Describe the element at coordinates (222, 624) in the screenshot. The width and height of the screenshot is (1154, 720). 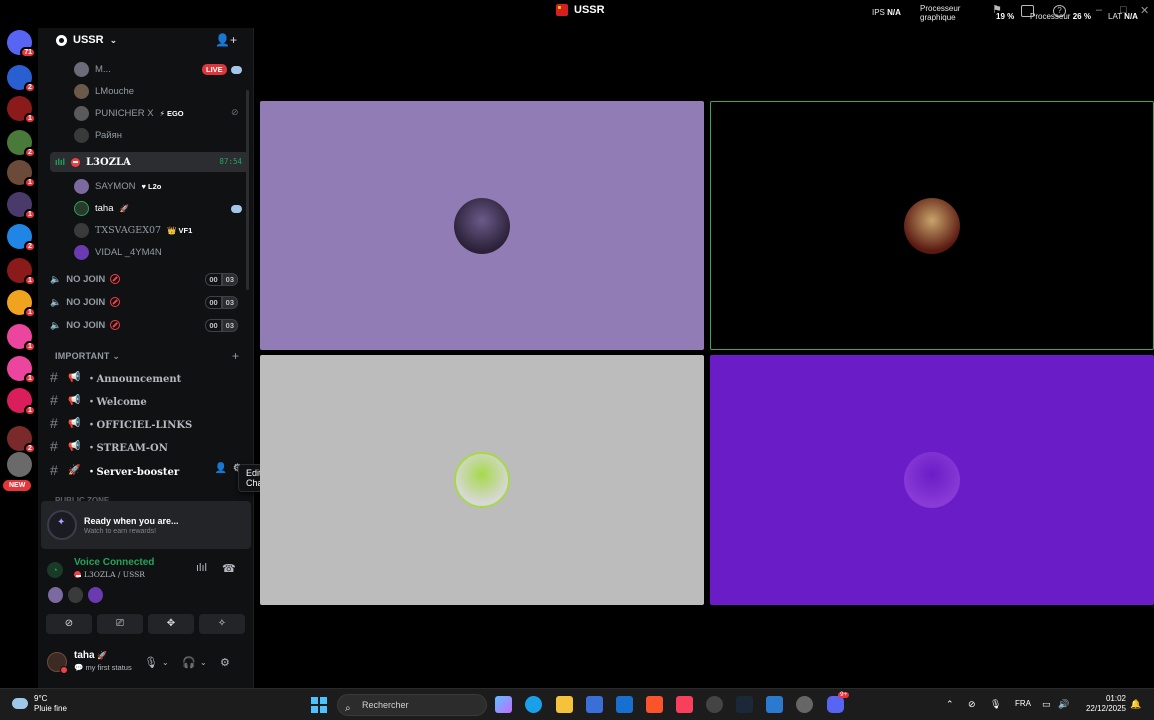
I see `soundboard-icon: ✧` at that location.